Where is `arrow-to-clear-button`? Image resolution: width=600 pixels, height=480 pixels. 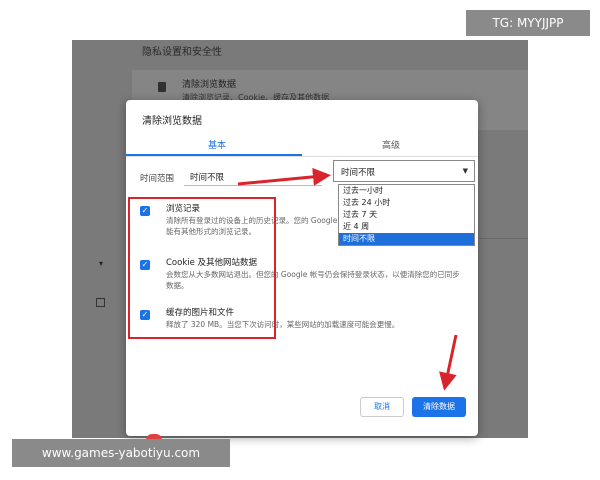 arrow-to-clear-button is located at coordinates (448, 362).